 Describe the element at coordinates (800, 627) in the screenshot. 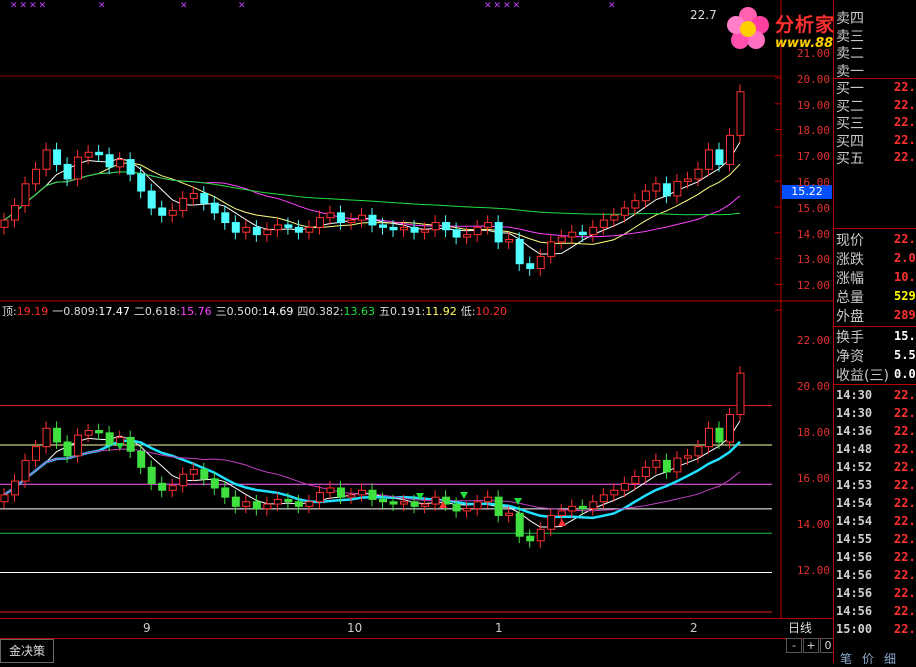

I see `period-label: 日线` at that location.